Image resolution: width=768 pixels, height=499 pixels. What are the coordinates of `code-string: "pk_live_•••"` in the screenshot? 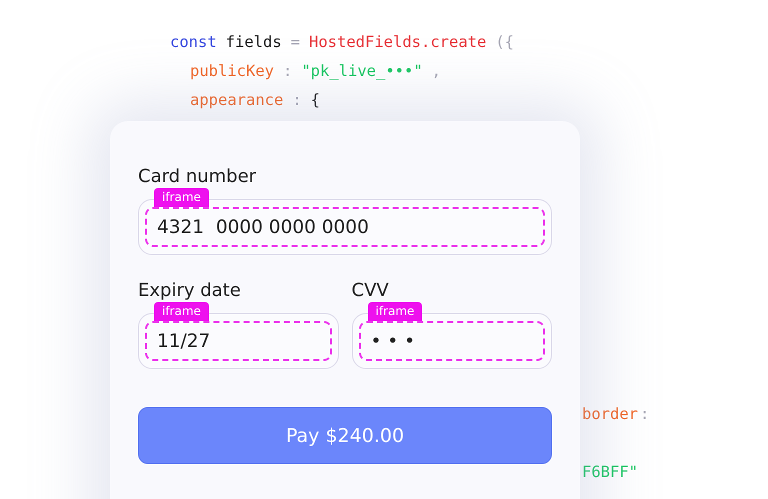 It's located at (362, 71).